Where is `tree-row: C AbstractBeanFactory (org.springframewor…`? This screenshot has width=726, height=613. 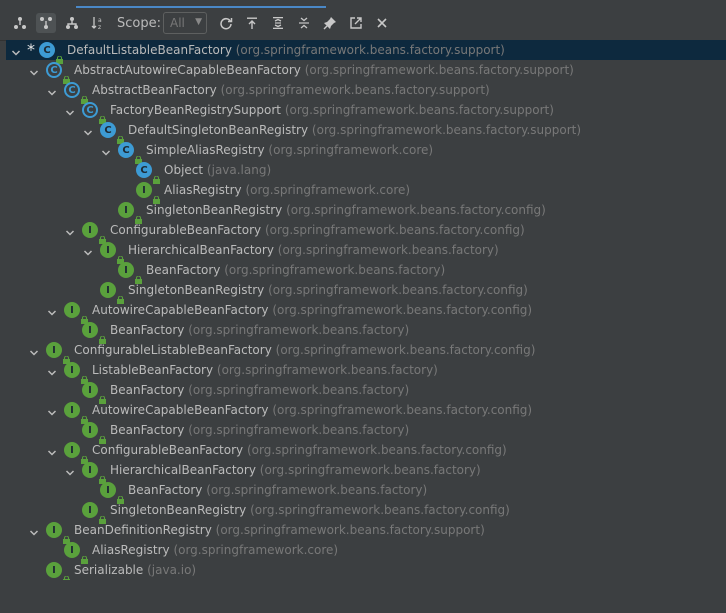 tree-row: C AbstractBeanFactory (org.springframewor… is located at coordinates (366, 92).